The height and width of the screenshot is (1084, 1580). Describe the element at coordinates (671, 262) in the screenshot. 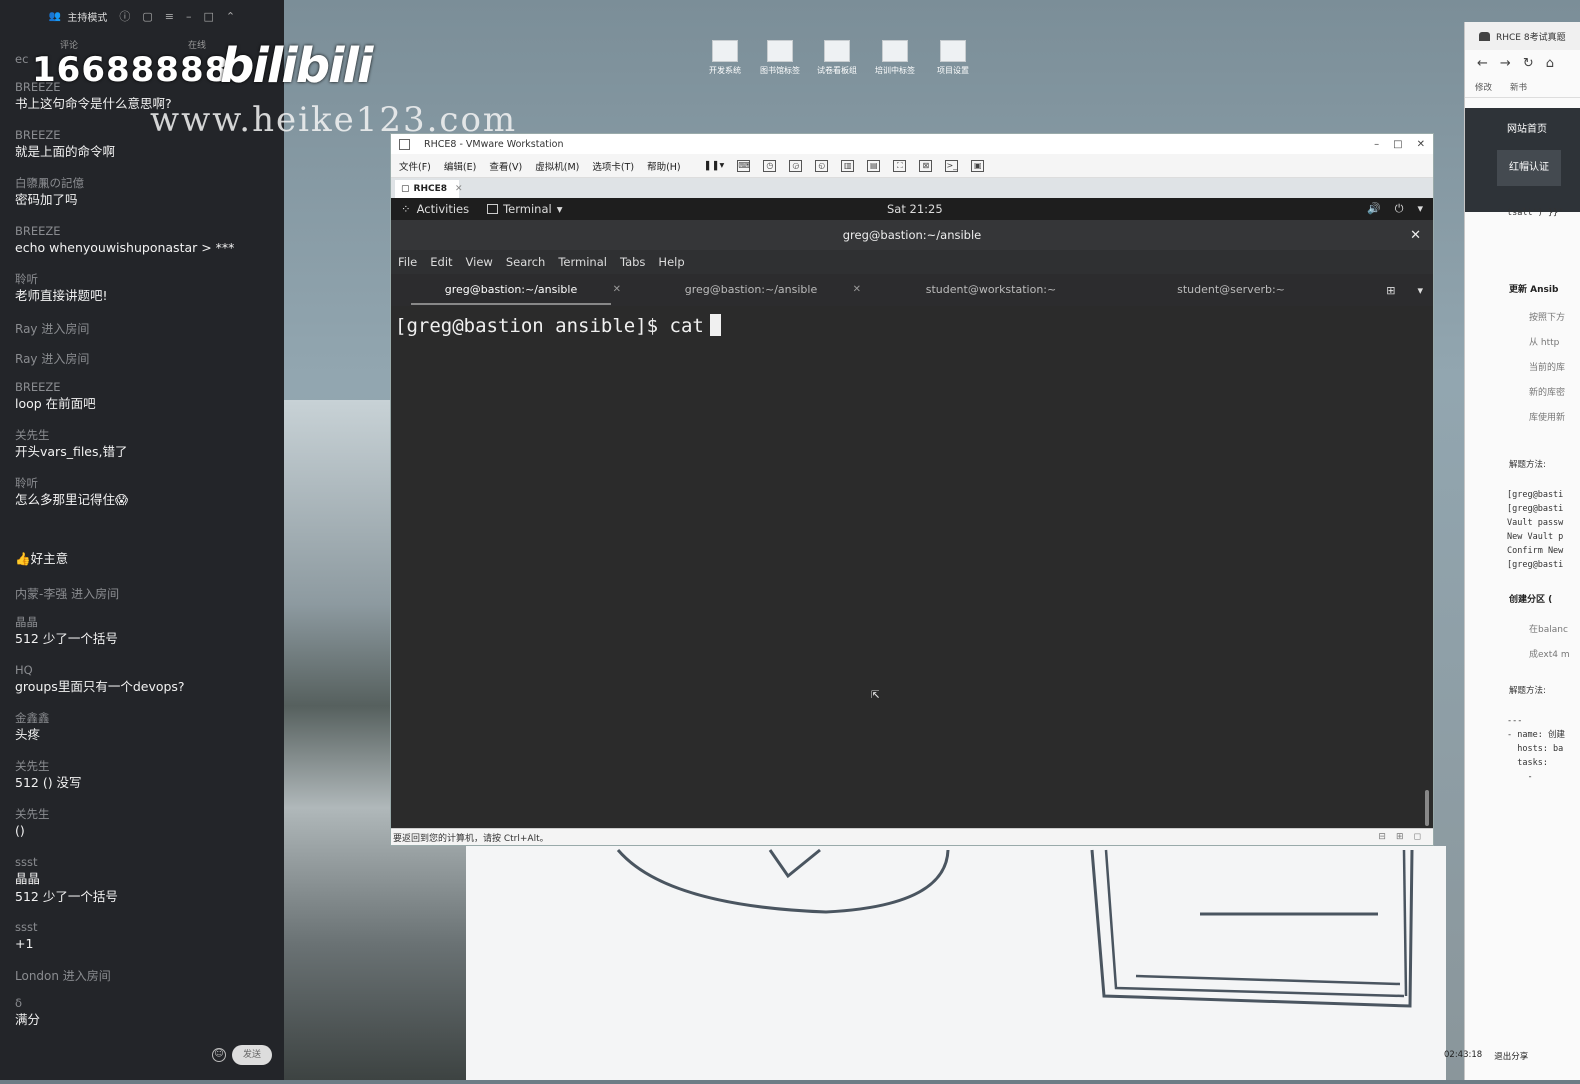

I see `menu-help: Help` at that location.